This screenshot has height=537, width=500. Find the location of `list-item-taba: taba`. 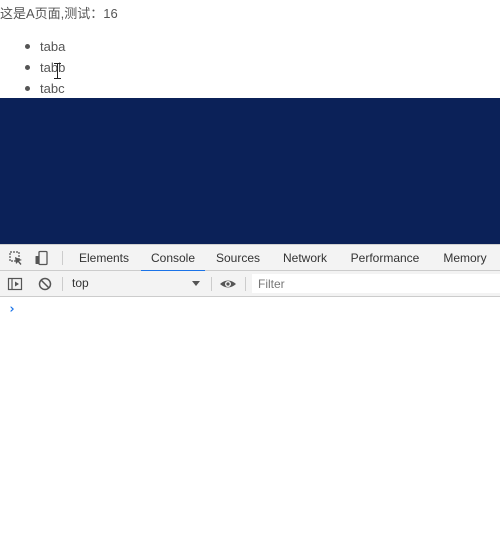

list-item-taba: taba is located at coordinates (45, 46).